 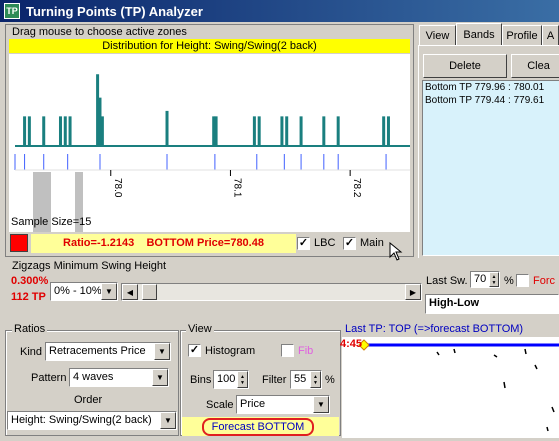 What do you see at coordinates (200, 329) in the screenshot?
I see `view-title: View` at bounding box center [200, 329].